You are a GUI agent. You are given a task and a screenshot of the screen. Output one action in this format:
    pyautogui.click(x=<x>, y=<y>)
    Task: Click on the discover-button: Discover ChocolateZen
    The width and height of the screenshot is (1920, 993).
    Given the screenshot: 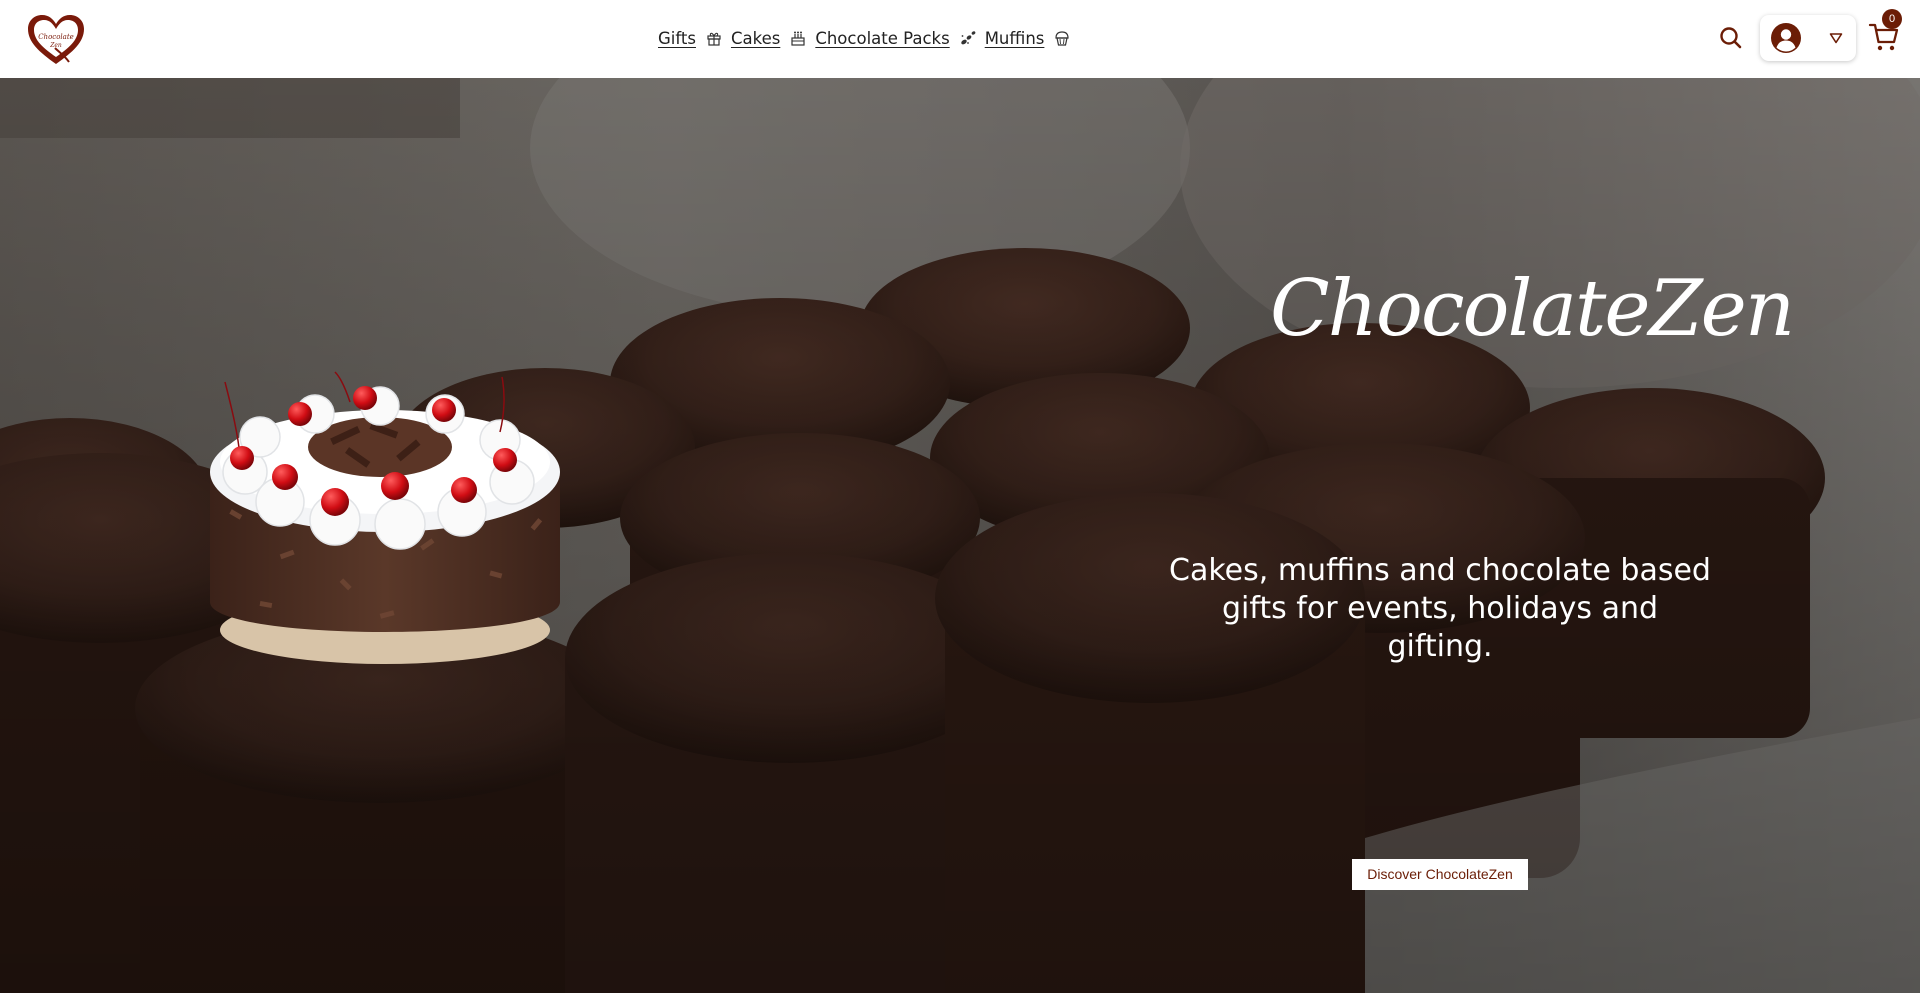 What is the action you would take?
    pyautogui.click(x=1440, y=874)
    